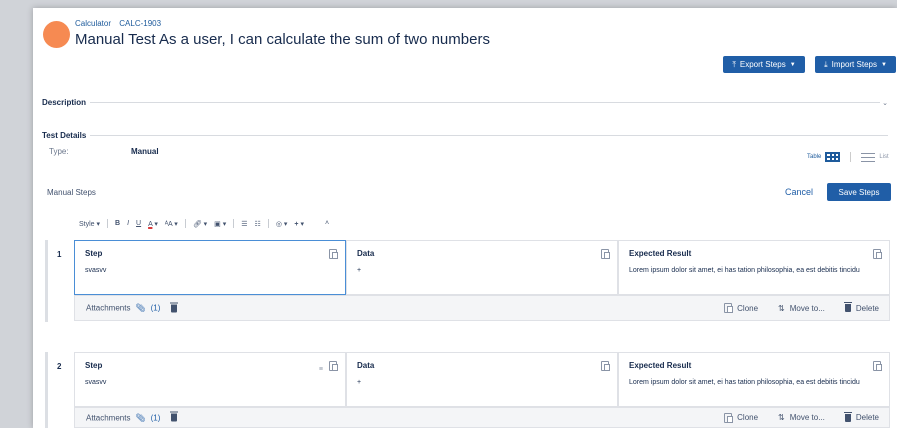 This screenshot has width=897, height=428. Describe the element at coordinates (71, 192) in the screenshot. I see `manual-steps-label: Manual Steps` at that location.